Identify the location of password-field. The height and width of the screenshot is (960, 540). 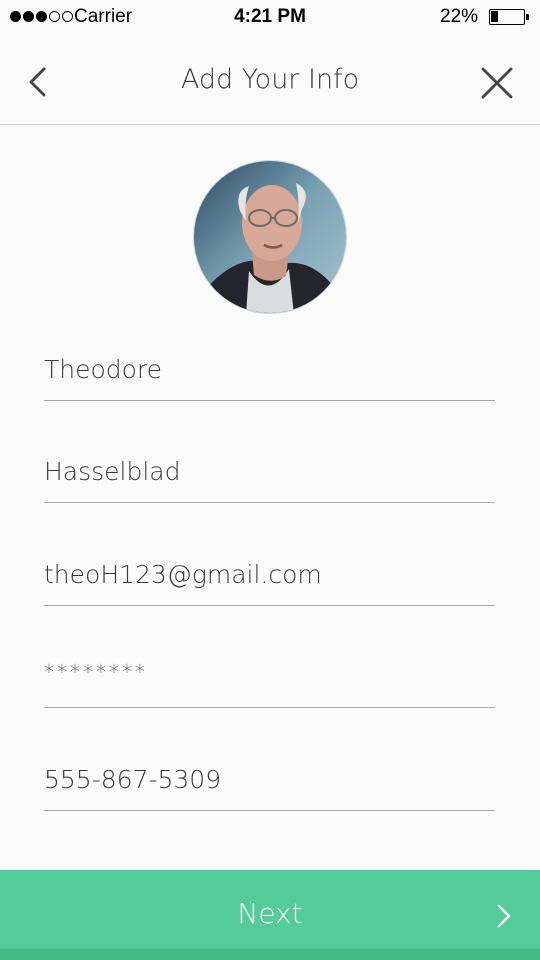
(269, 678).